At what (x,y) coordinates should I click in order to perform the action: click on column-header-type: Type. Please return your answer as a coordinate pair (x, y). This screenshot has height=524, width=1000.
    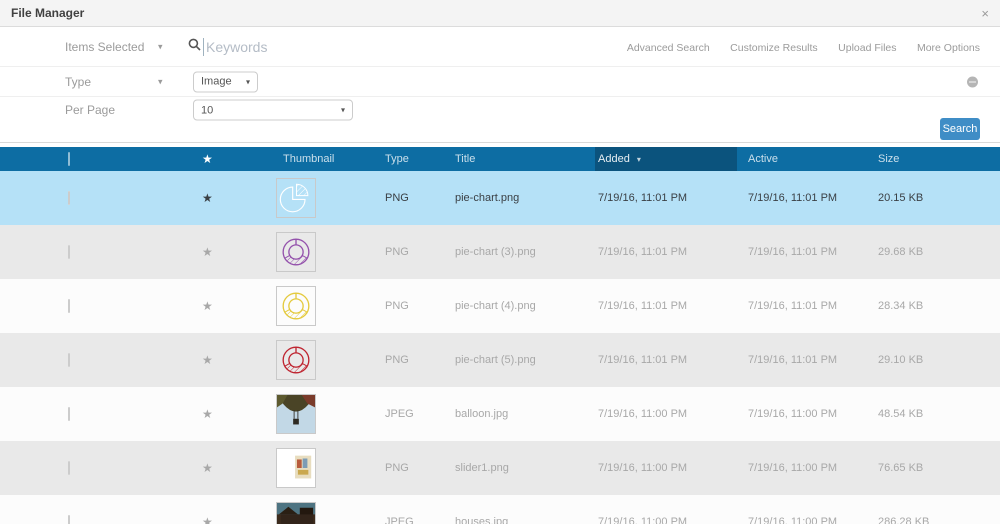
    Looking at the image, I should click on (397, 159).